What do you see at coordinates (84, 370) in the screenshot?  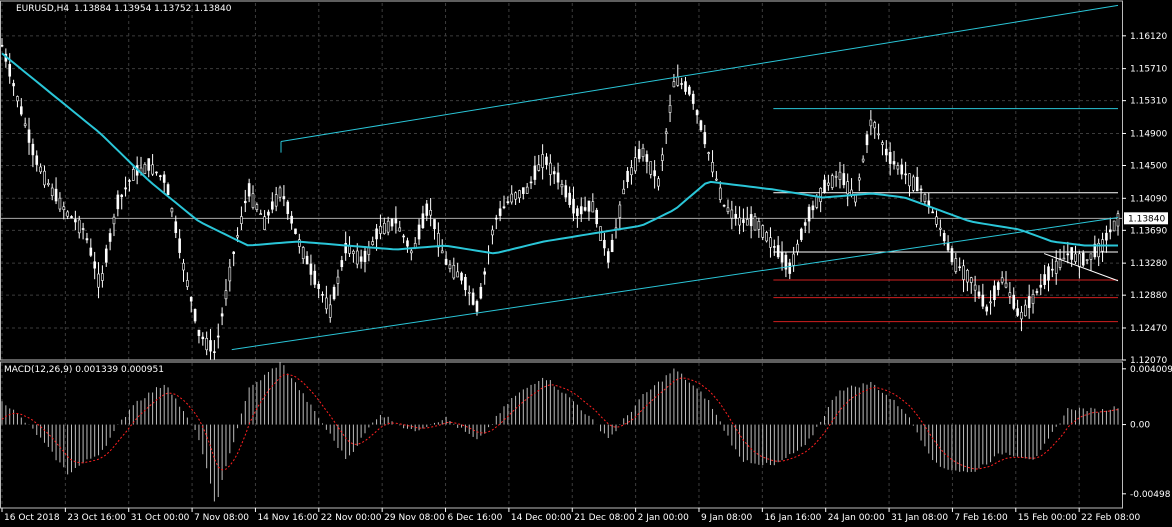 I see `macd-label: MACD(12,26,9) 0.001339 0.000951` at bounding box center [84, 370].